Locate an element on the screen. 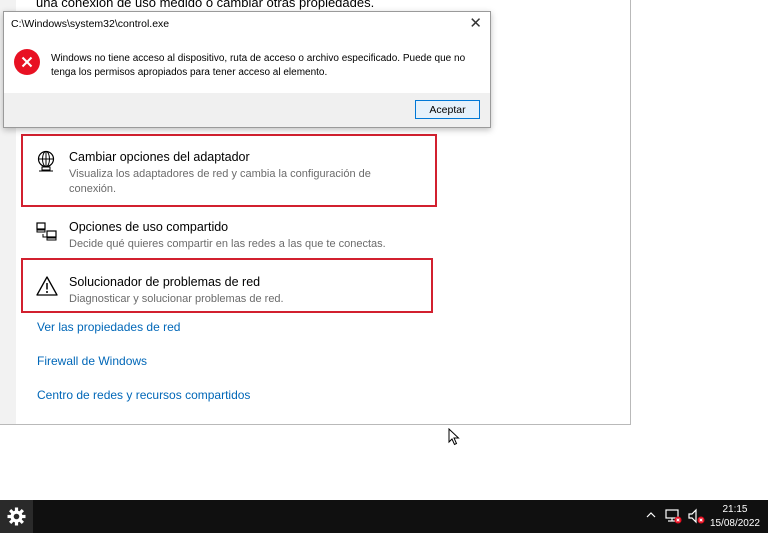 The width and height of the screenshot is (768, 538). clock-time: 21:15 is located at coordinates (735, 509).